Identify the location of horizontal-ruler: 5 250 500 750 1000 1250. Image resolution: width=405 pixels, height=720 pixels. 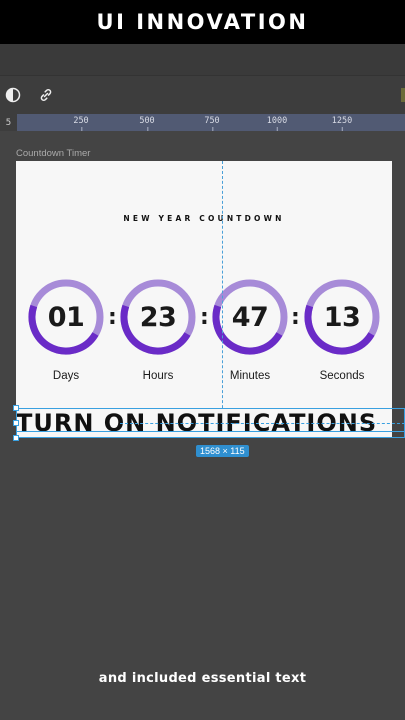
(202, 122).